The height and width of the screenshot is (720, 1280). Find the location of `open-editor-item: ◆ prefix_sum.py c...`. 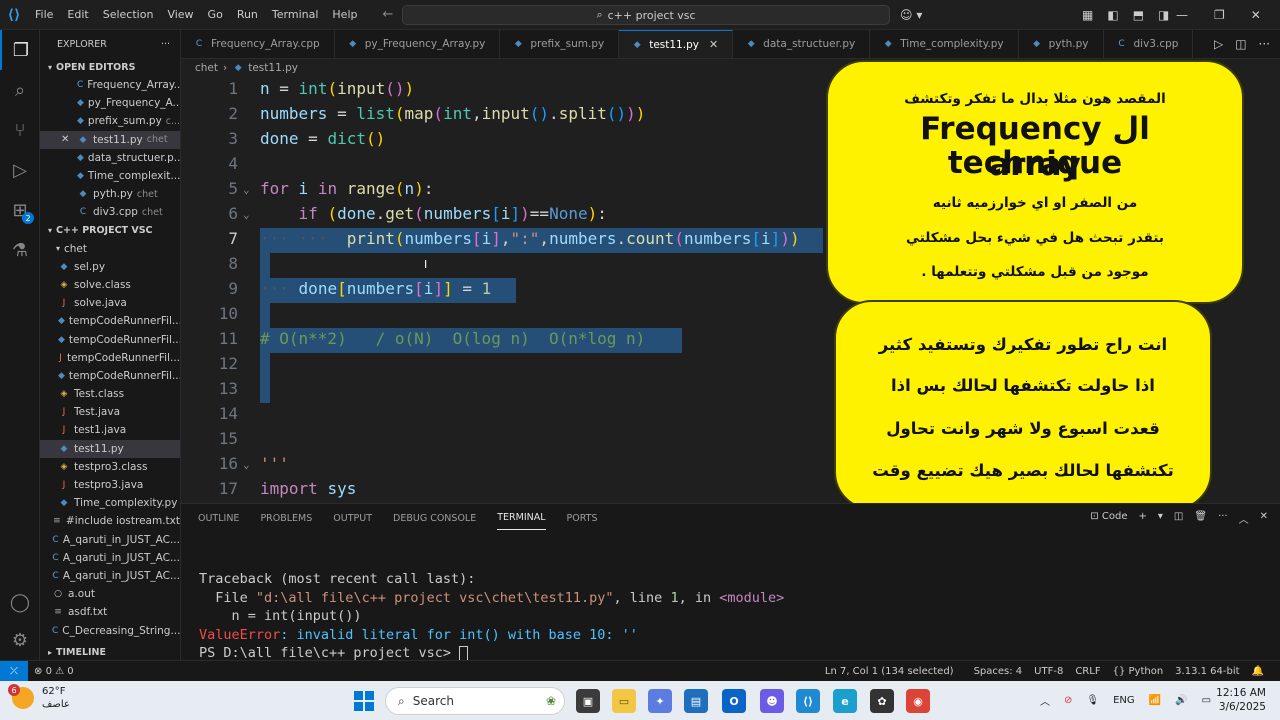

open-editor-item: ◆ prefix_sum.py c... is located at coordinates (110, 121).